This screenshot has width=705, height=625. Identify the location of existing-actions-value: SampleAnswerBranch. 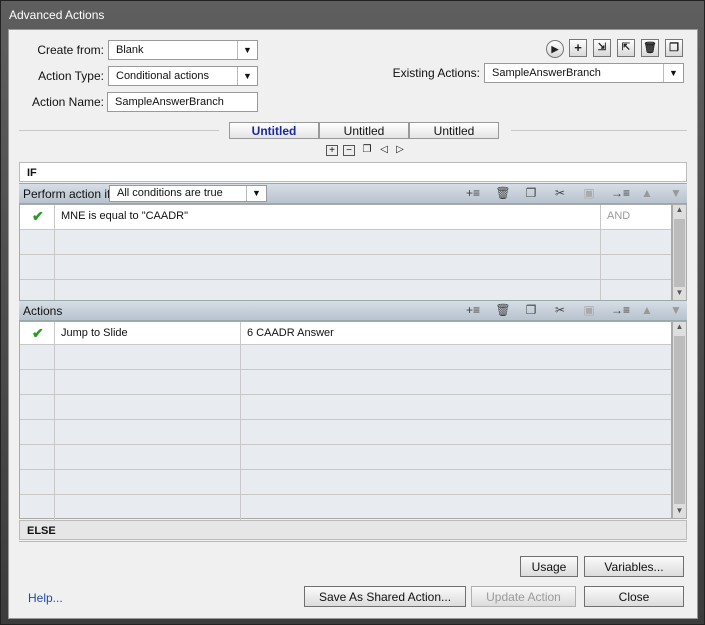
(546, 73).